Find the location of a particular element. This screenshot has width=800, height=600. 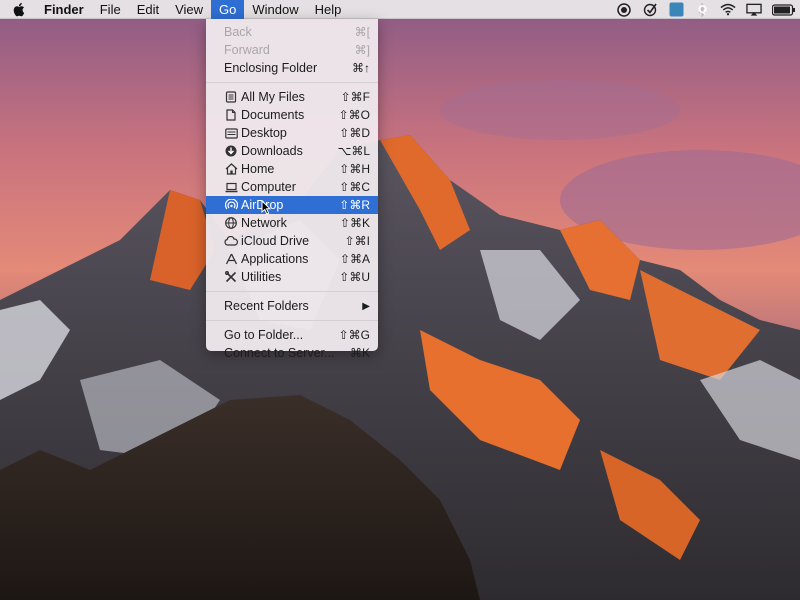

battery-icon is located at coordinates (784, 10).